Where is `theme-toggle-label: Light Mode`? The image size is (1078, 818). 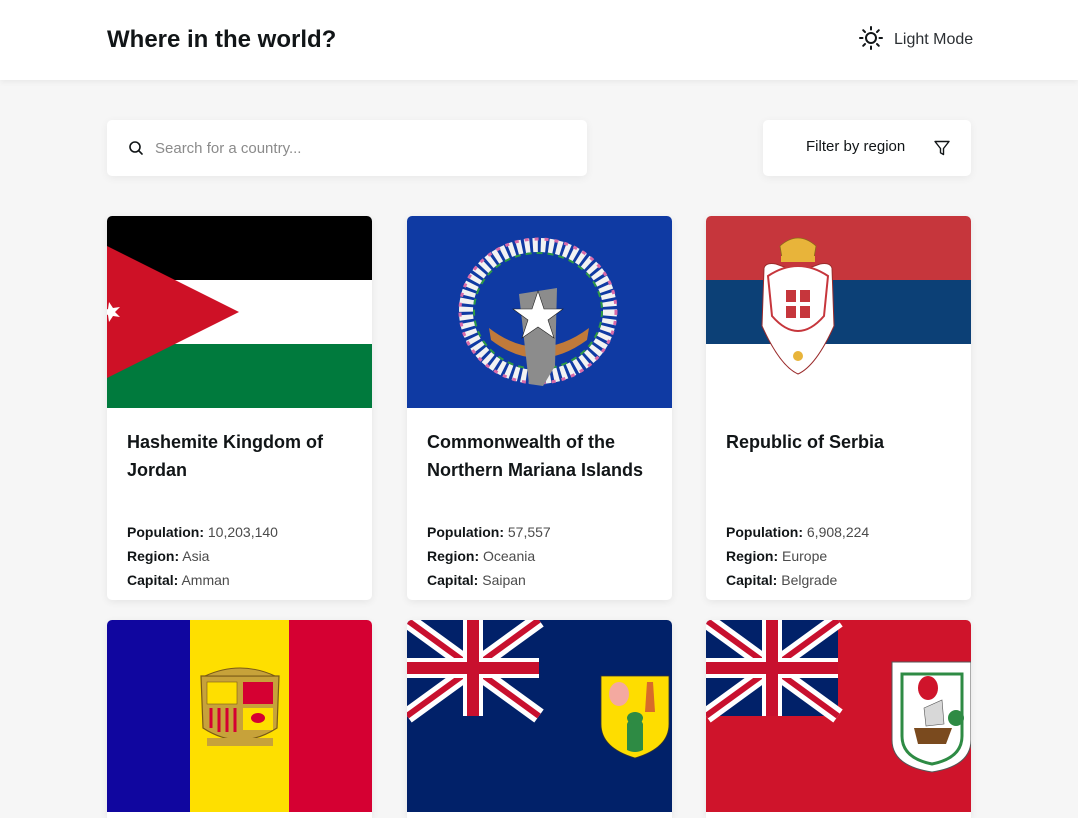
theme-toggle-label: Light Mode is located at coordinates (934, 39).